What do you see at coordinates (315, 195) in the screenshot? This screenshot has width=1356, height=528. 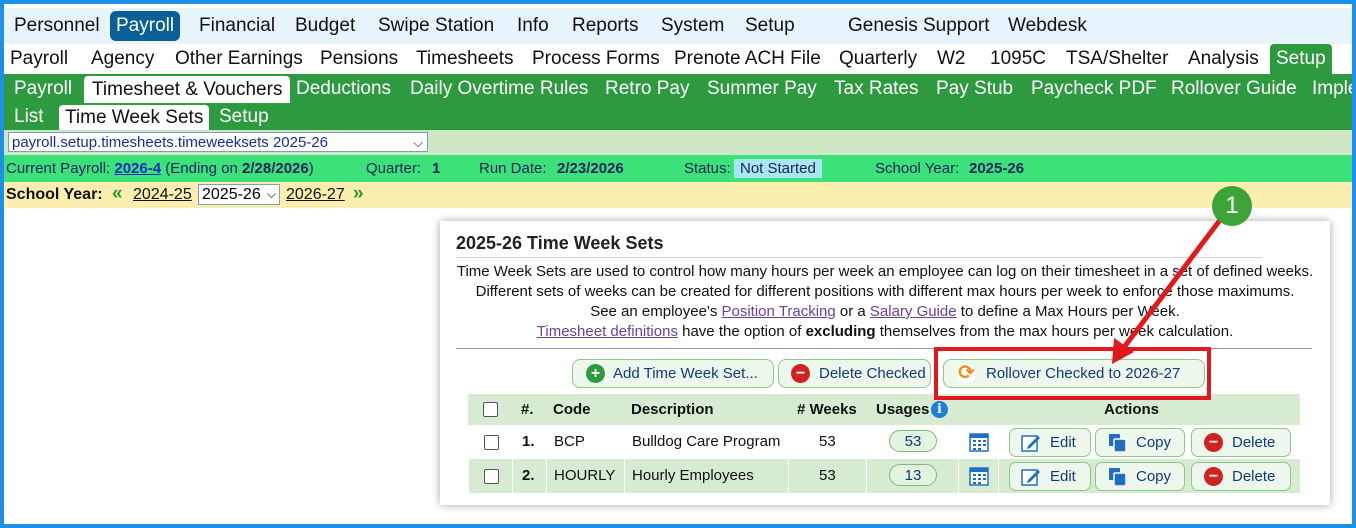 I see `next-year-link: 2026-27` at bounding box center [315, 195].